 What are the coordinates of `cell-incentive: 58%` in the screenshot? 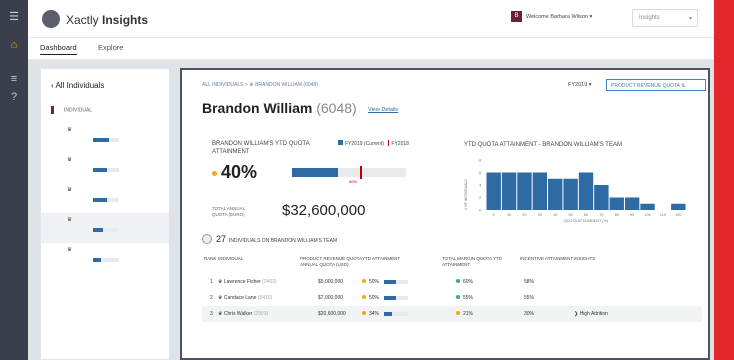 It's located at (529, 282).